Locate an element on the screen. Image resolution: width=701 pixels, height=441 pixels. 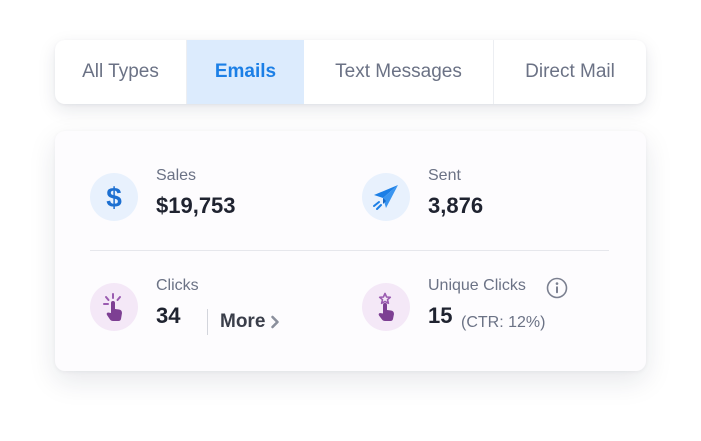
stat-sales-value: $19,753 is located at coordinates (196, 205).